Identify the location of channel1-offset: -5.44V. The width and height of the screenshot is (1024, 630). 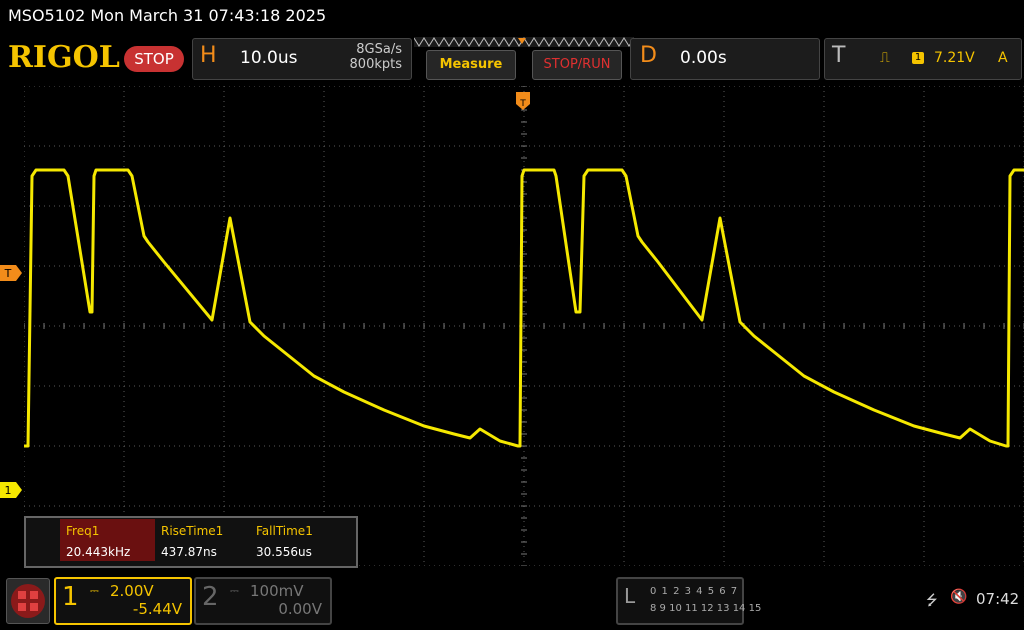
(157, 609).